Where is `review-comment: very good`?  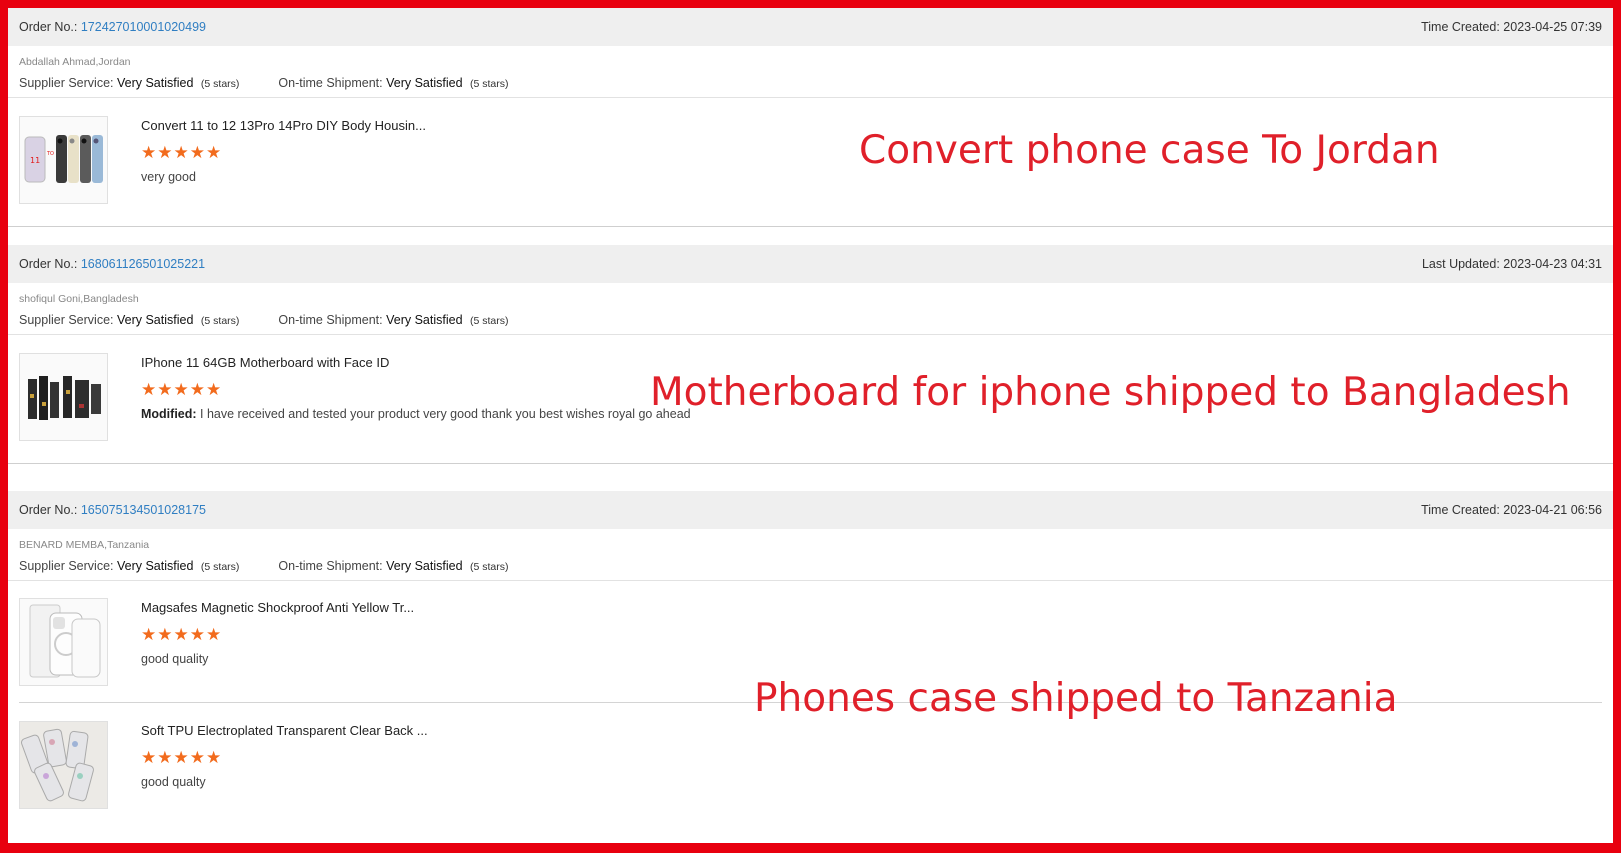 review-comment: very good is located at coordinates (168, 177).